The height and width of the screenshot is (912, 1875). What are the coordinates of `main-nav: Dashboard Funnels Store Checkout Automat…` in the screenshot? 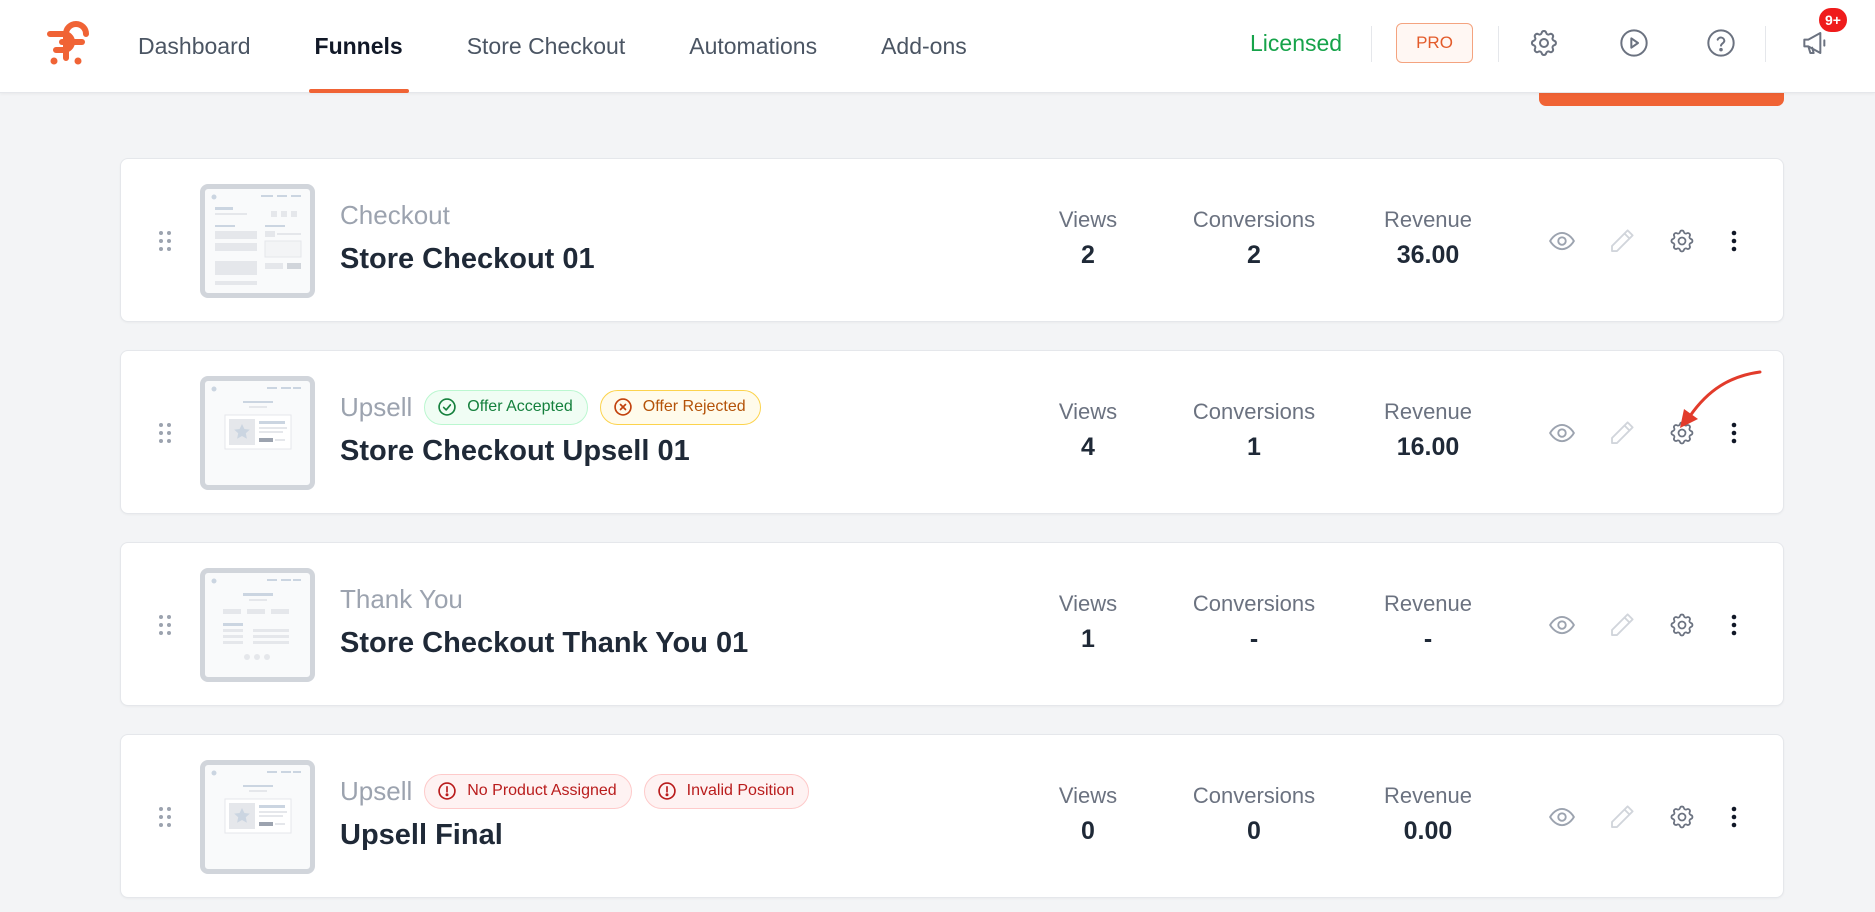 It's located at (566, 46).